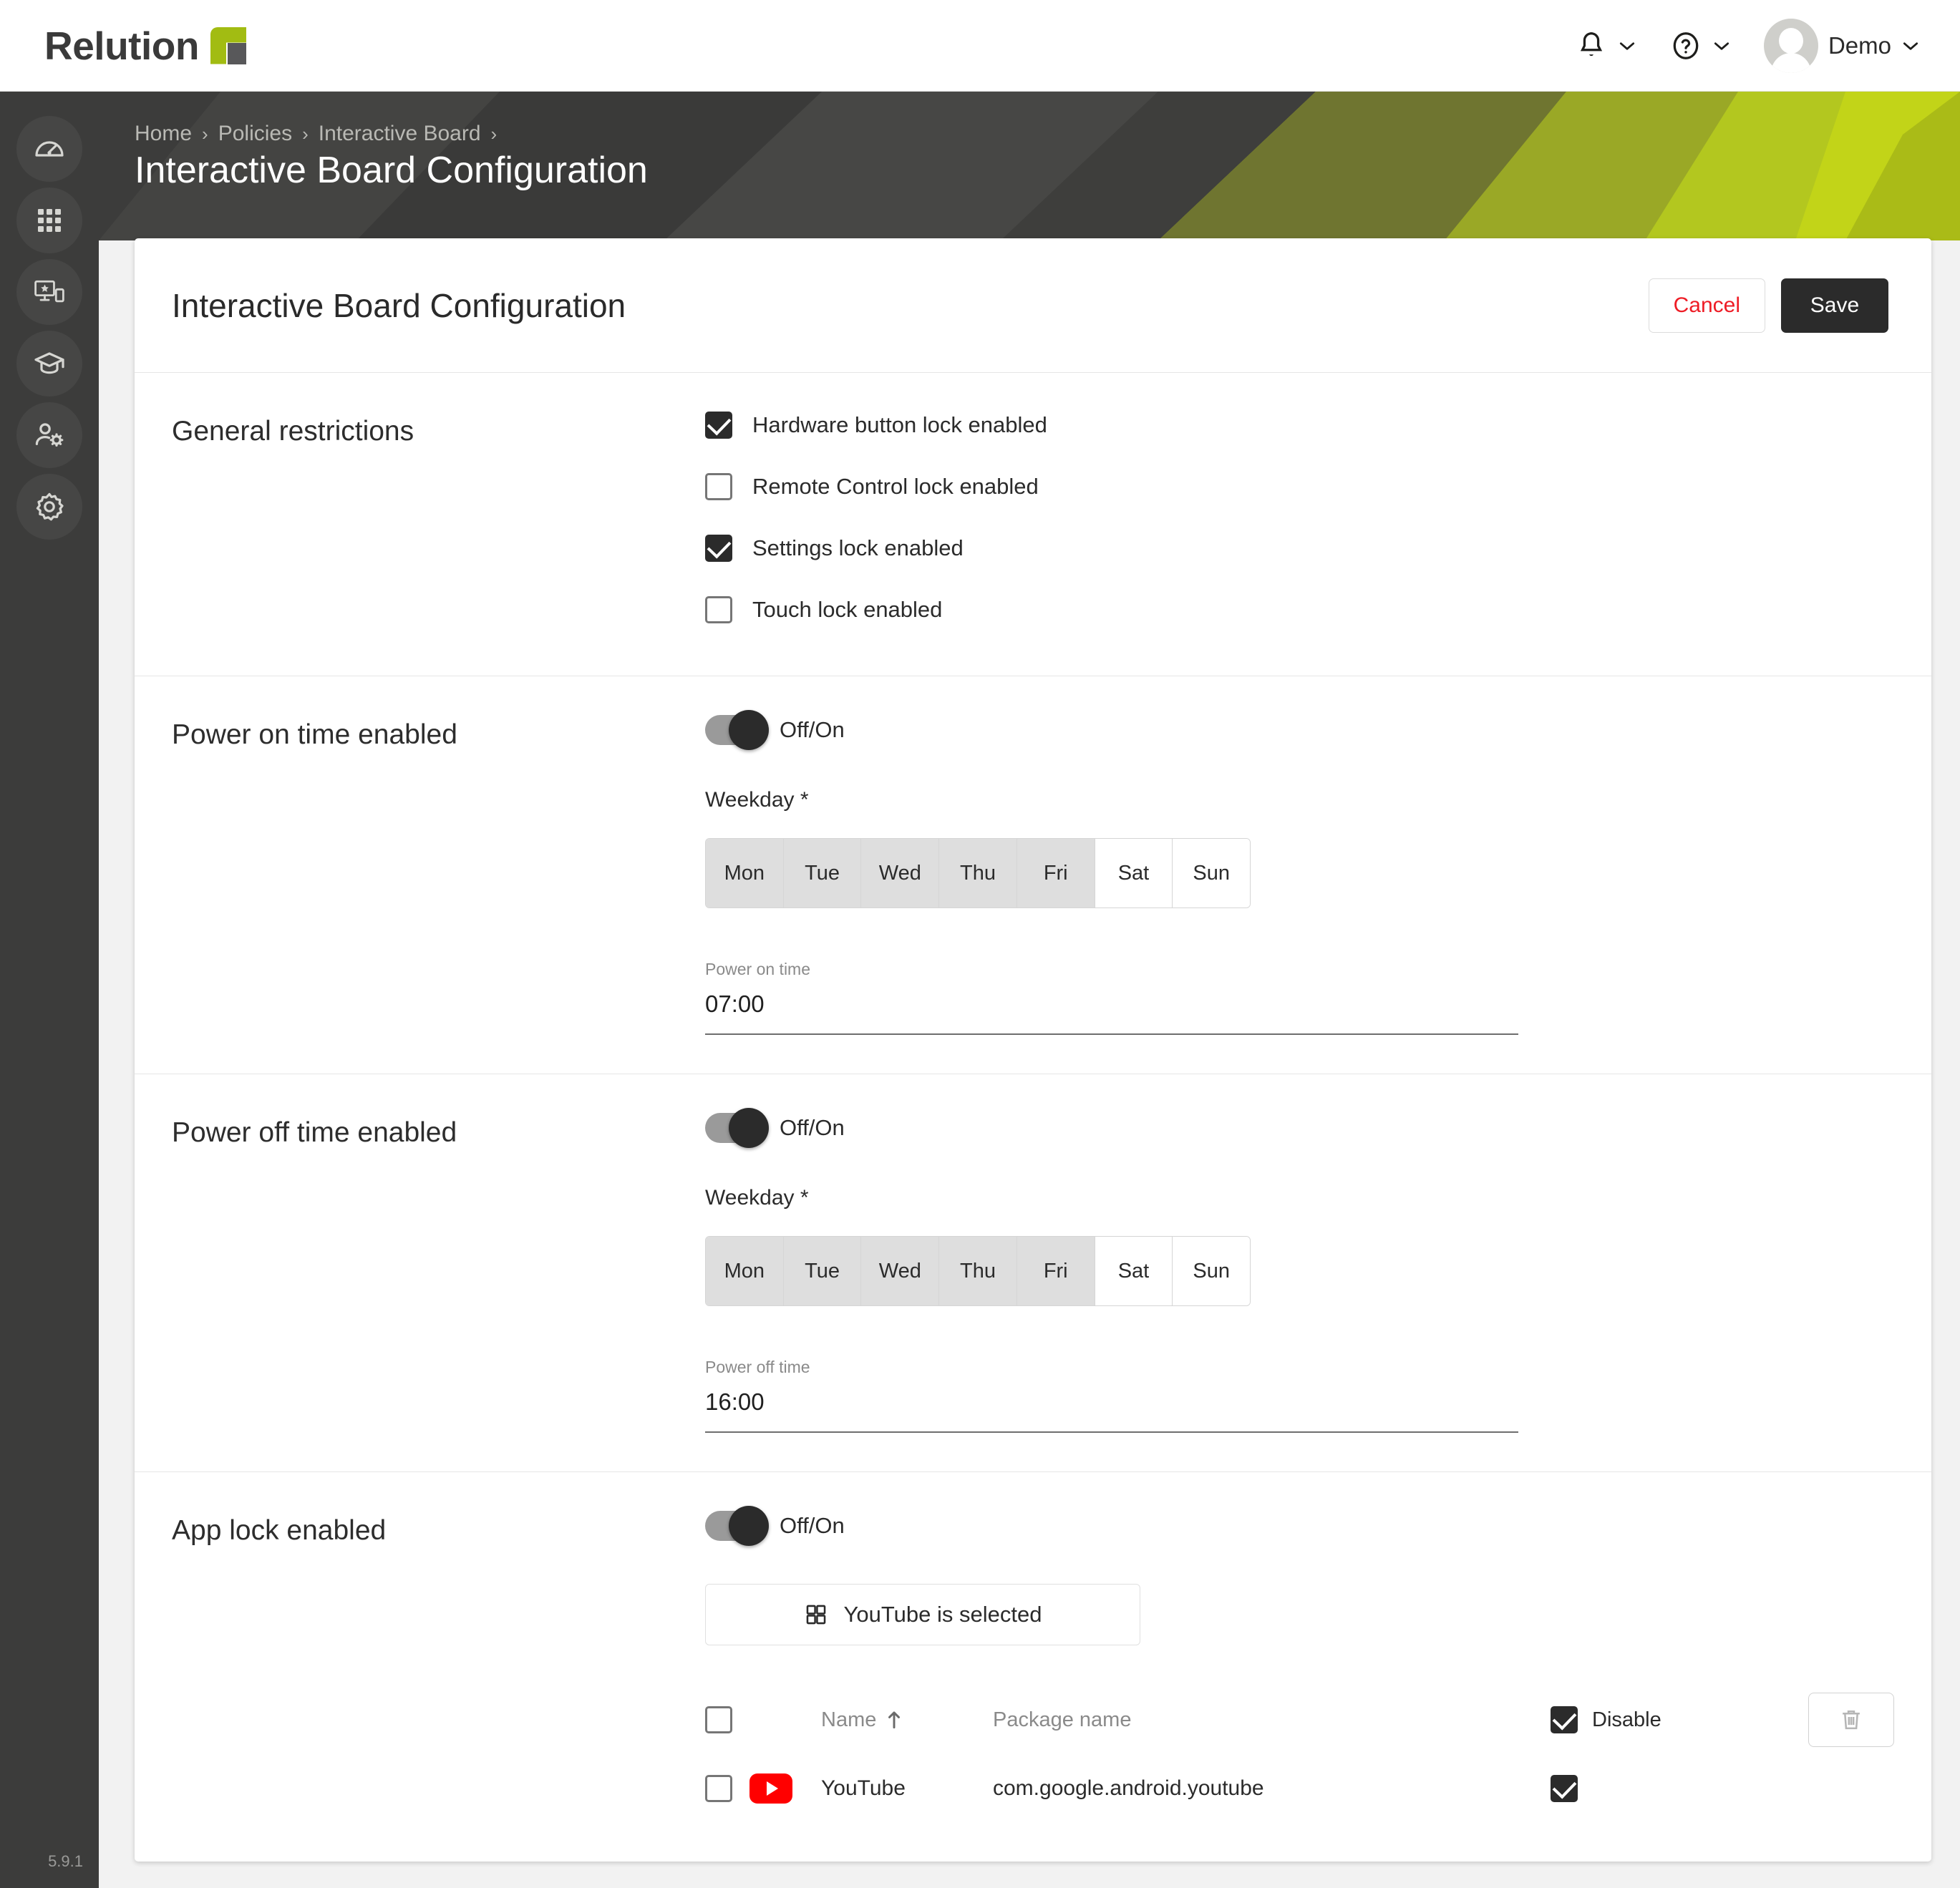 This screenshot has height=1888, width=1960. I want to click on checkbox-settings-lock: Settings lock enabled, so click(1299, 548).